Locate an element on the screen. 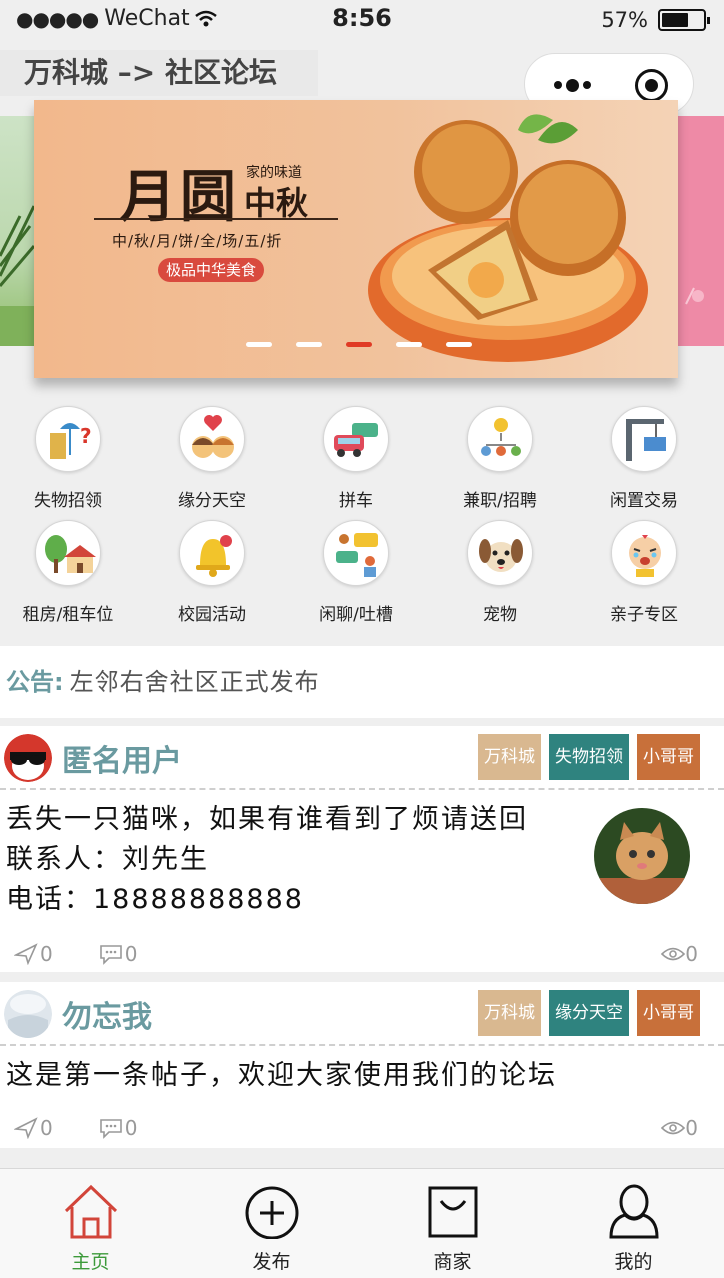  flower-icon is located at coordinates (694, 296).